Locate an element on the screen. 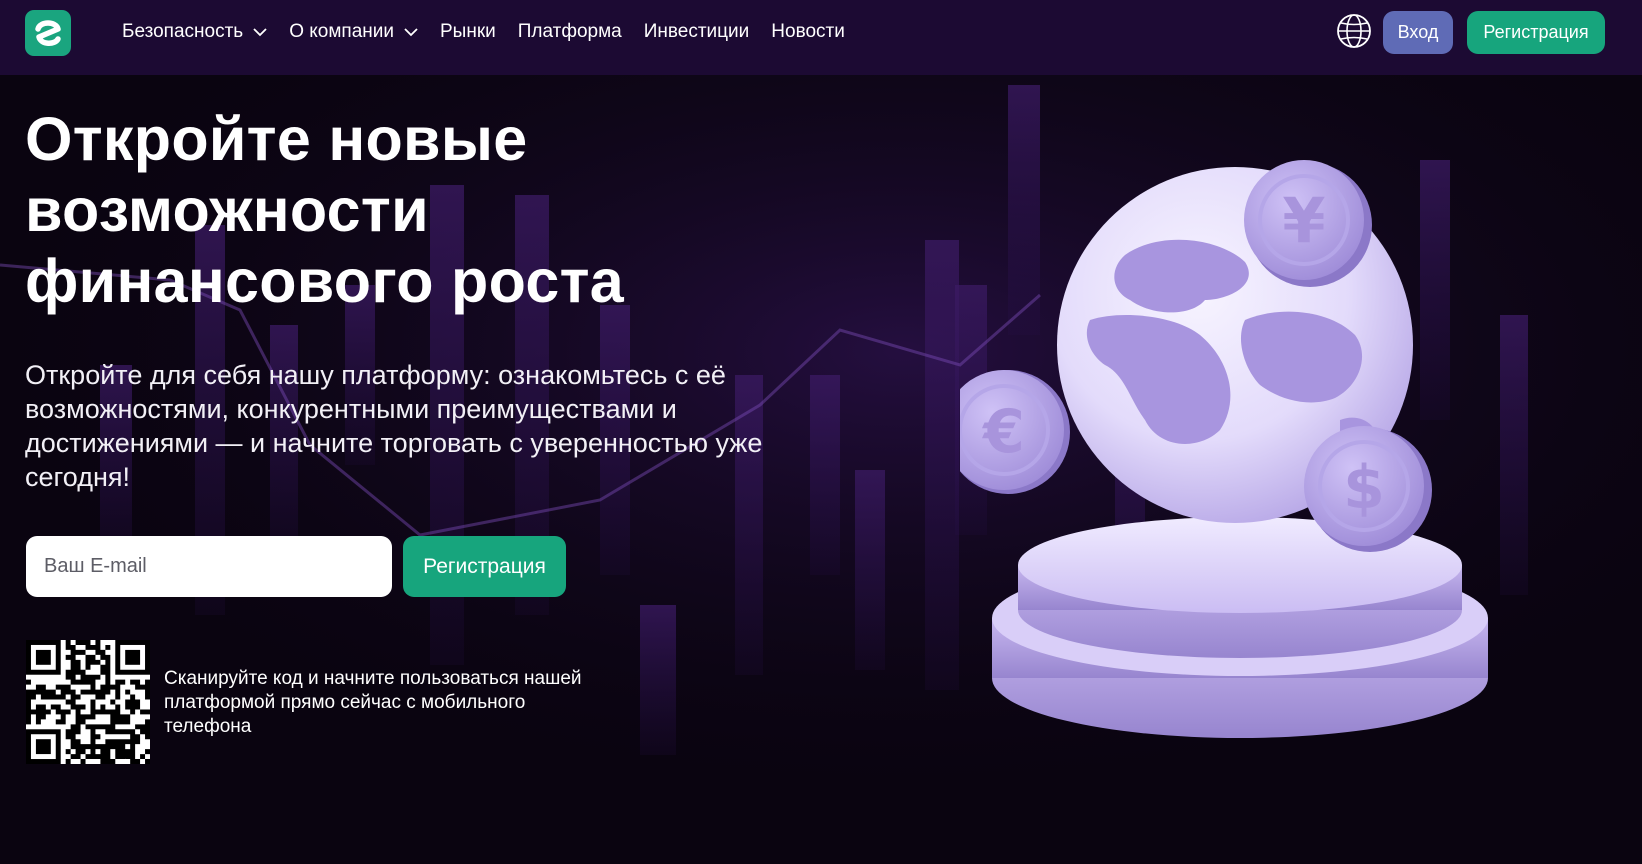  nav-item-news: Новости is located at coordinates (808, 32).